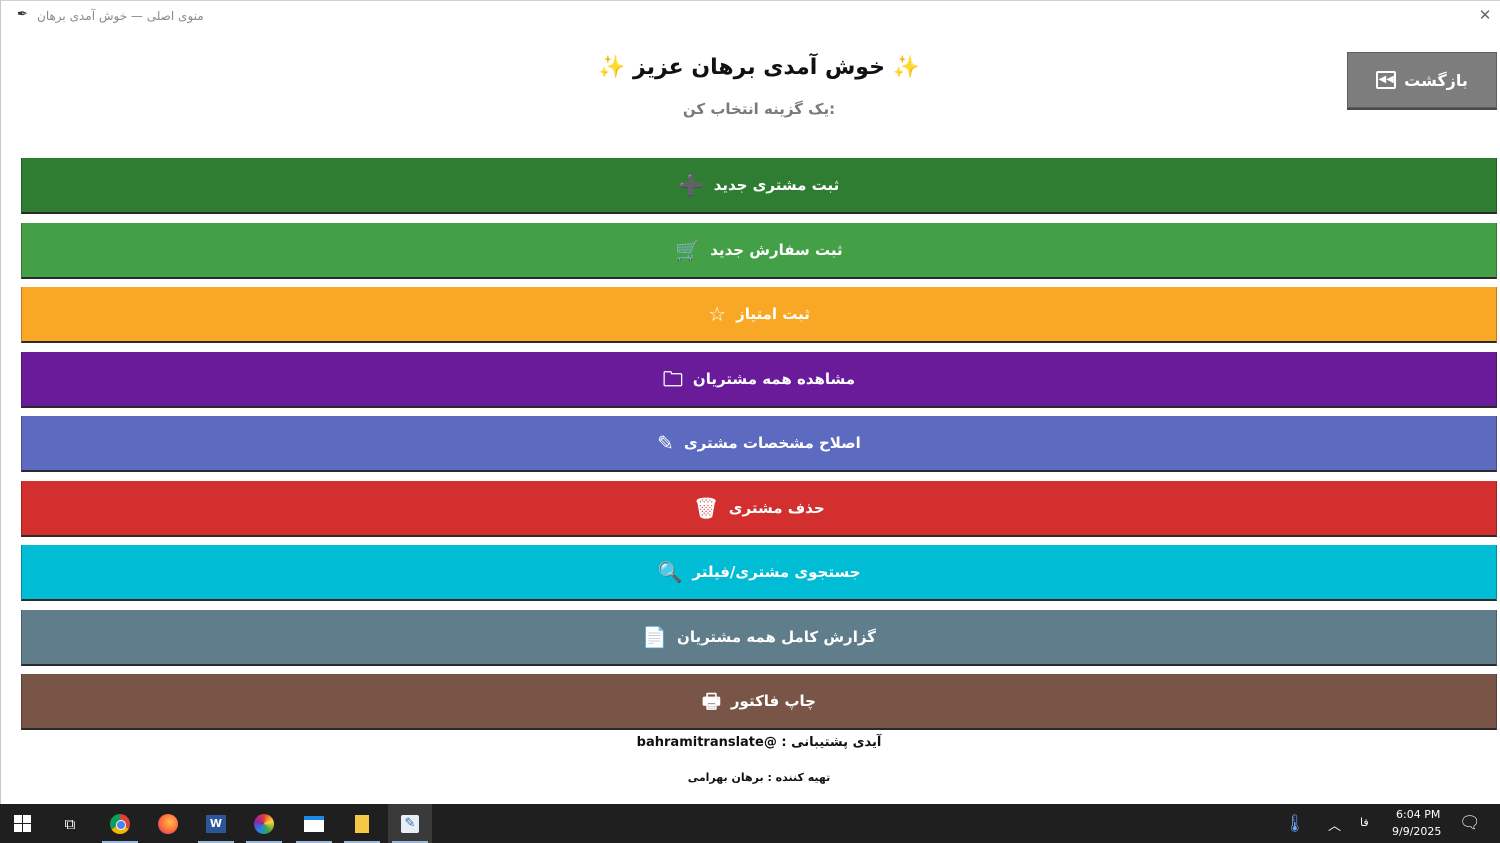  Describe the element at coordinates (759, 67) in the screenshot. I see `page-title: ✨ خوش آمدی برهان عزیز ✨` at that location.